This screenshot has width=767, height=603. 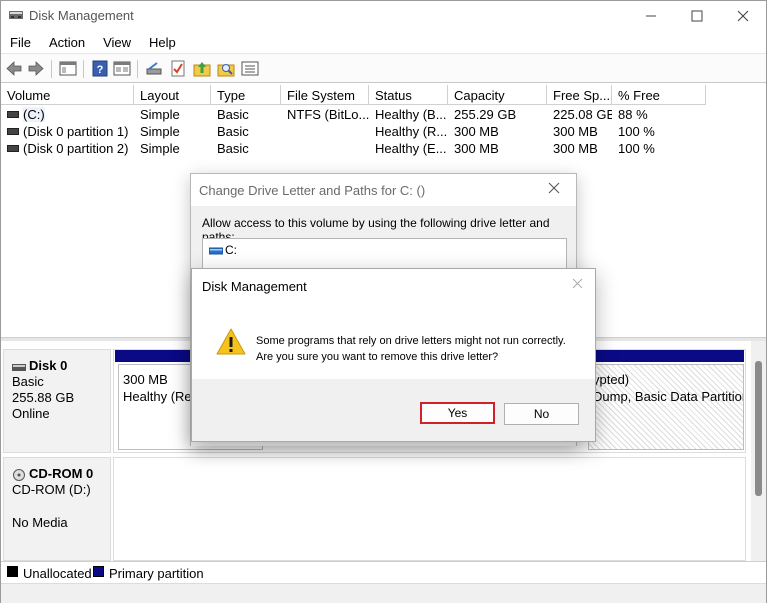 I want to click on cd-rom-icon, so click(x=19, y=475).